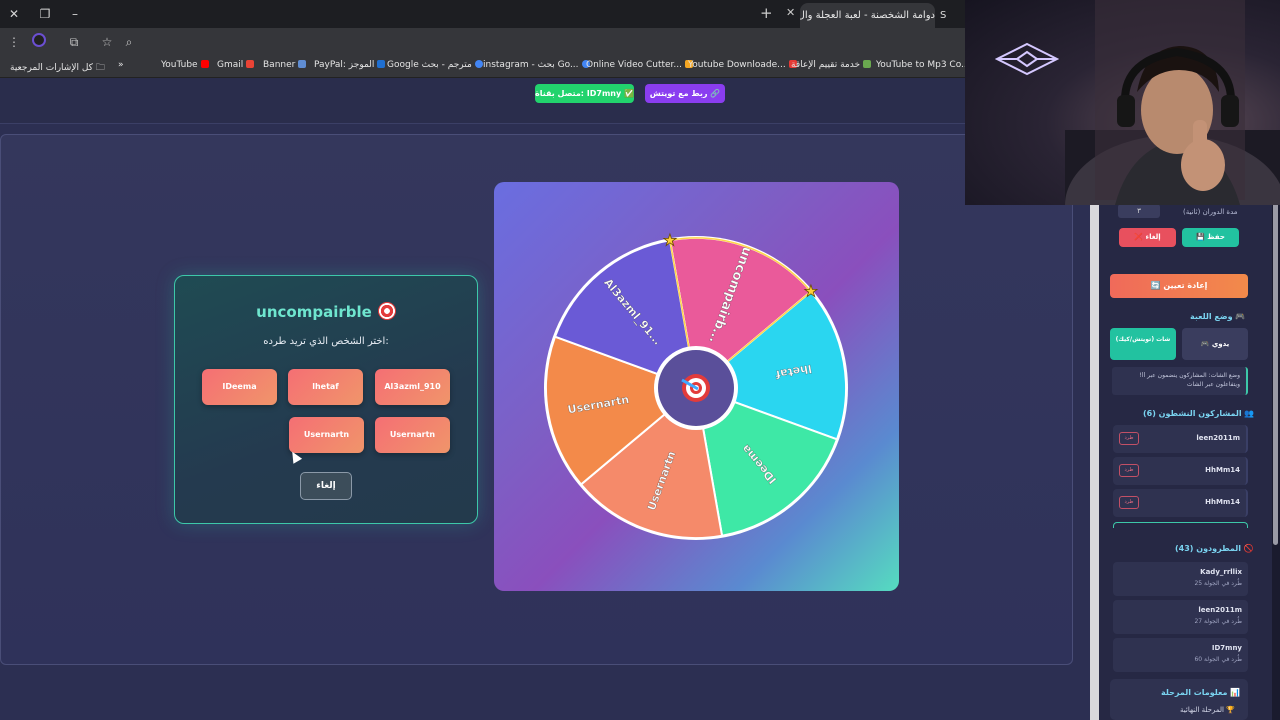 The image size is (1280, 720). I want to click on reset-label: إعادة تعيين, so click(1185, 285).